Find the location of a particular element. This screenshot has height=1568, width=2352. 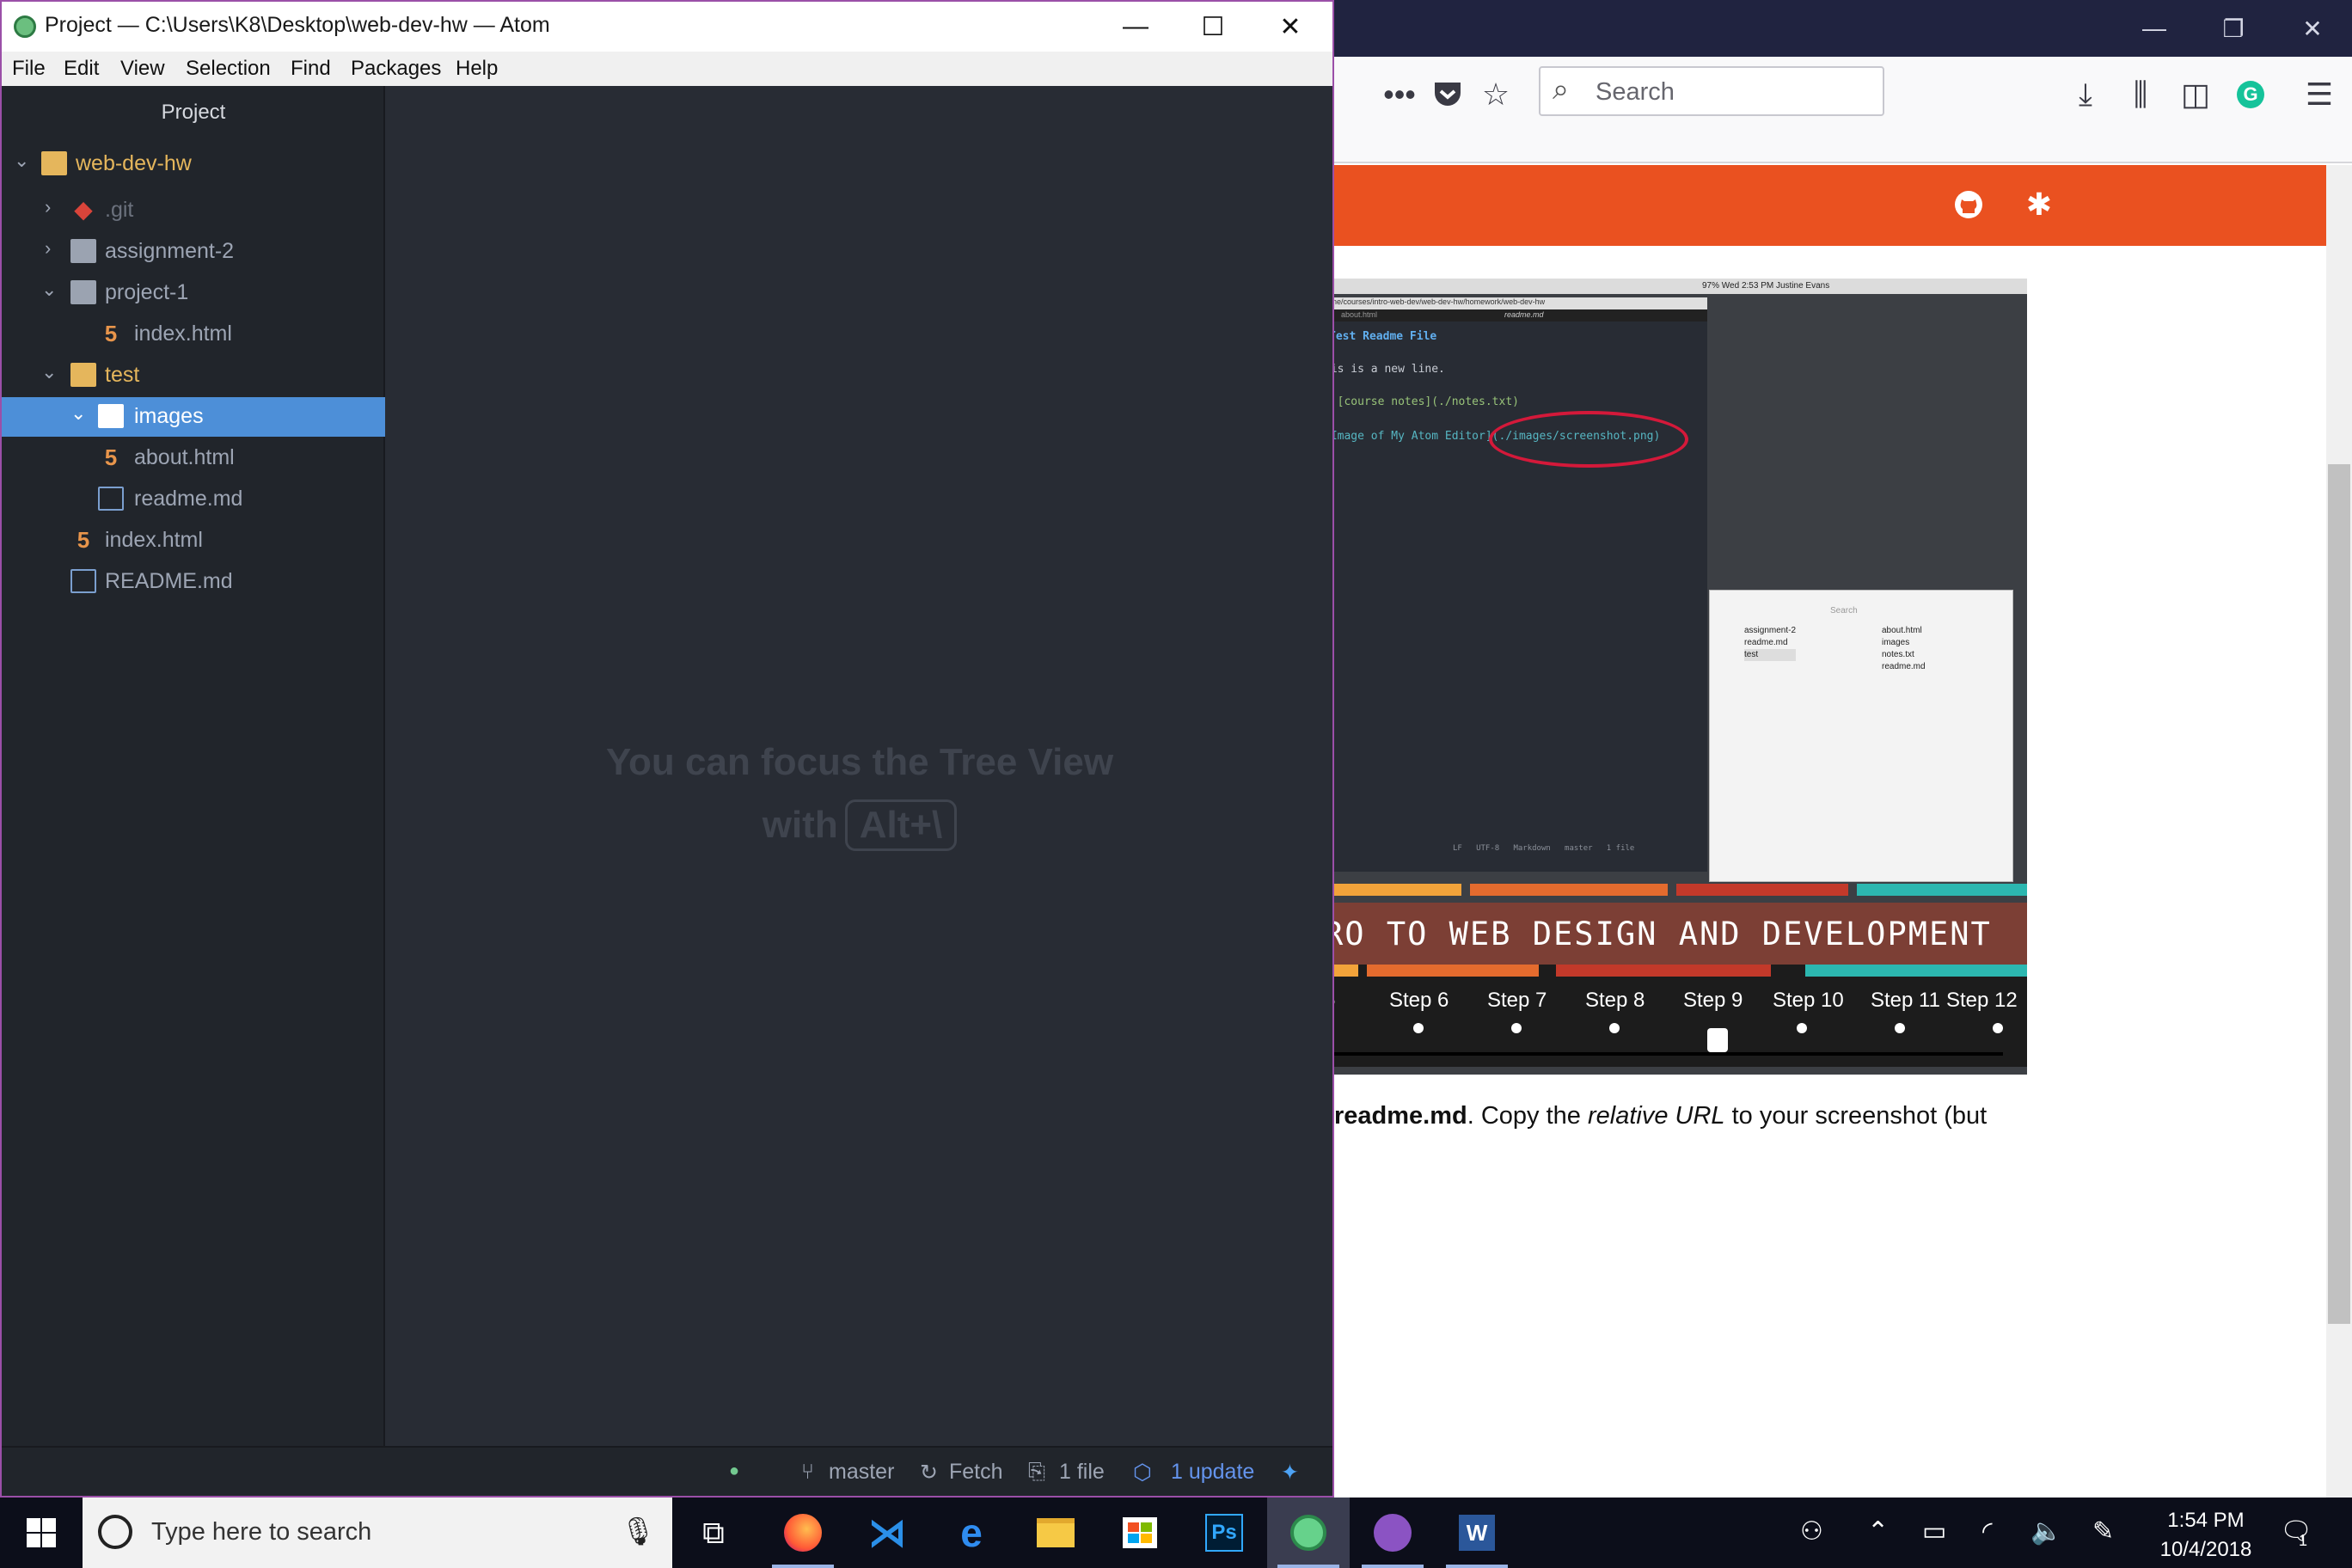

menu-file: File is located at coordinates (29, 69).